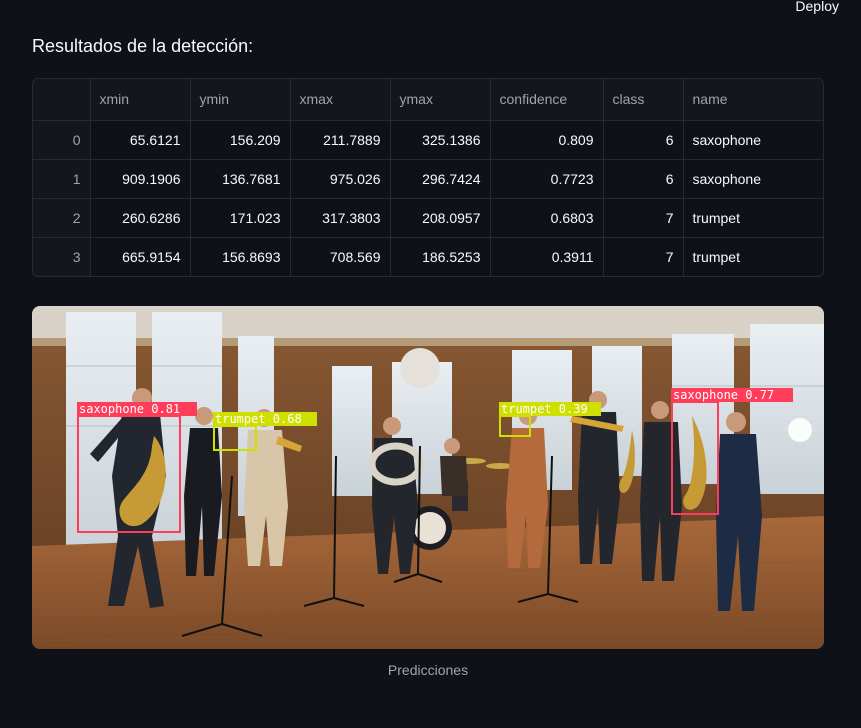  I want to click on image-caption: Predicciones, so click(428, 670).